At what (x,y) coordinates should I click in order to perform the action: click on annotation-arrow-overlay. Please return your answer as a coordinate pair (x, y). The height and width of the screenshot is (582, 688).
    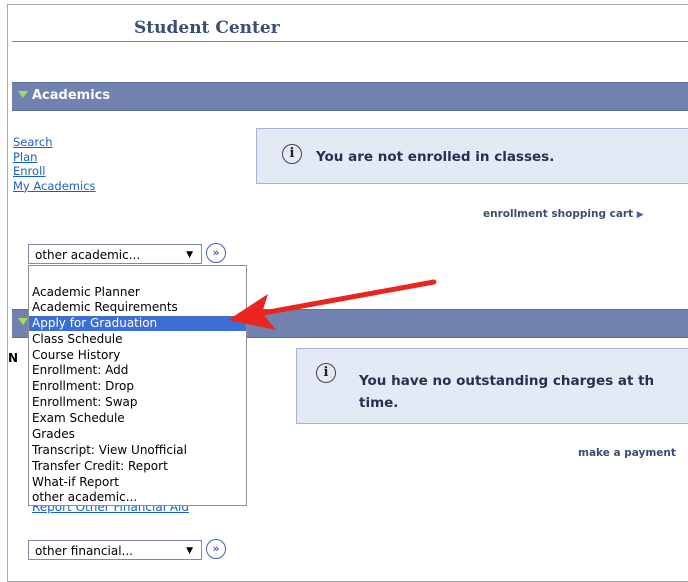
    Looking at the image, I should click on (332, 304).